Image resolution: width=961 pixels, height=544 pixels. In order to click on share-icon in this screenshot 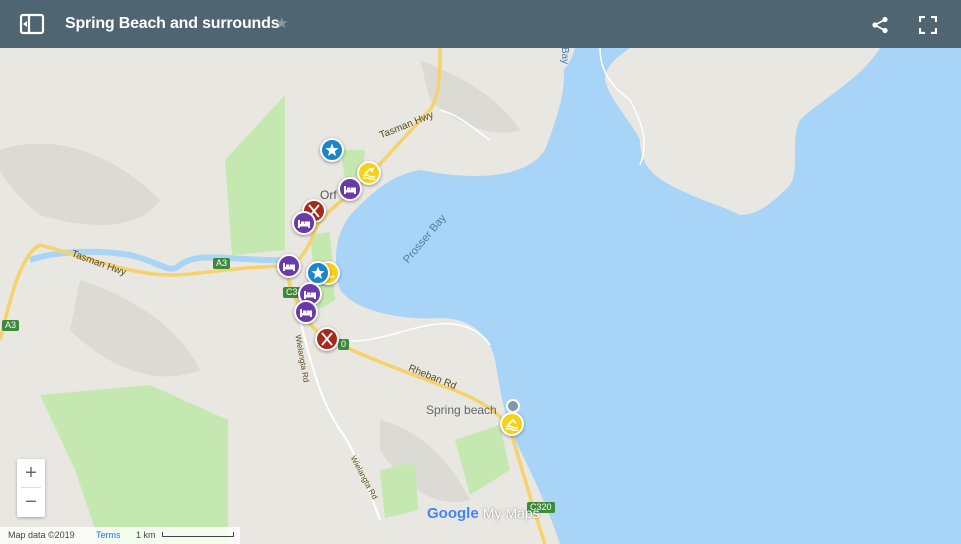, I will do `click(880, 25)`.